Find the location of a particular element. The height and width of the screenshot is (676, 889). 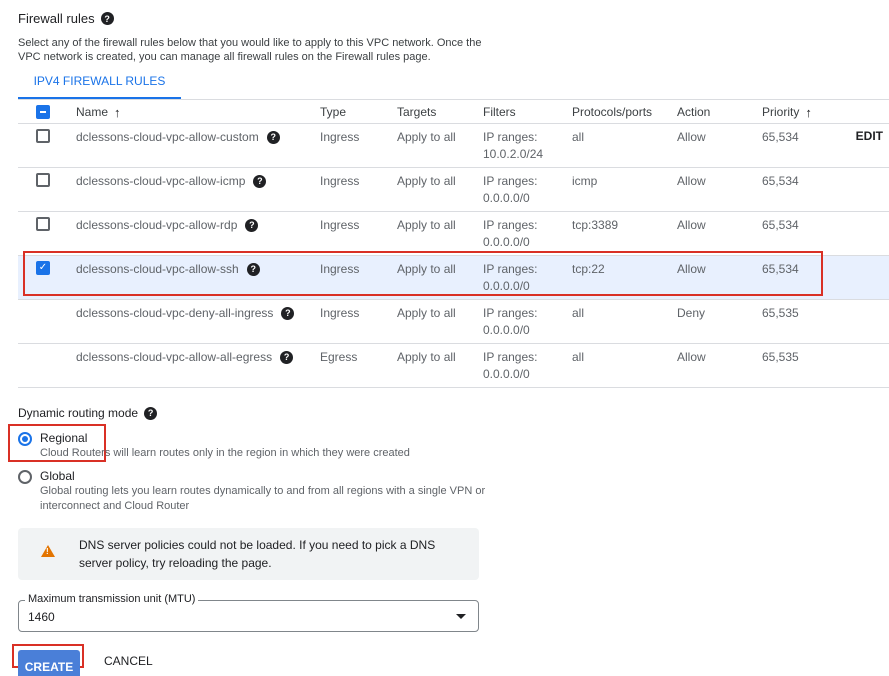

column-header-priority: Priority ↑ is located at coordinates (787, 112).